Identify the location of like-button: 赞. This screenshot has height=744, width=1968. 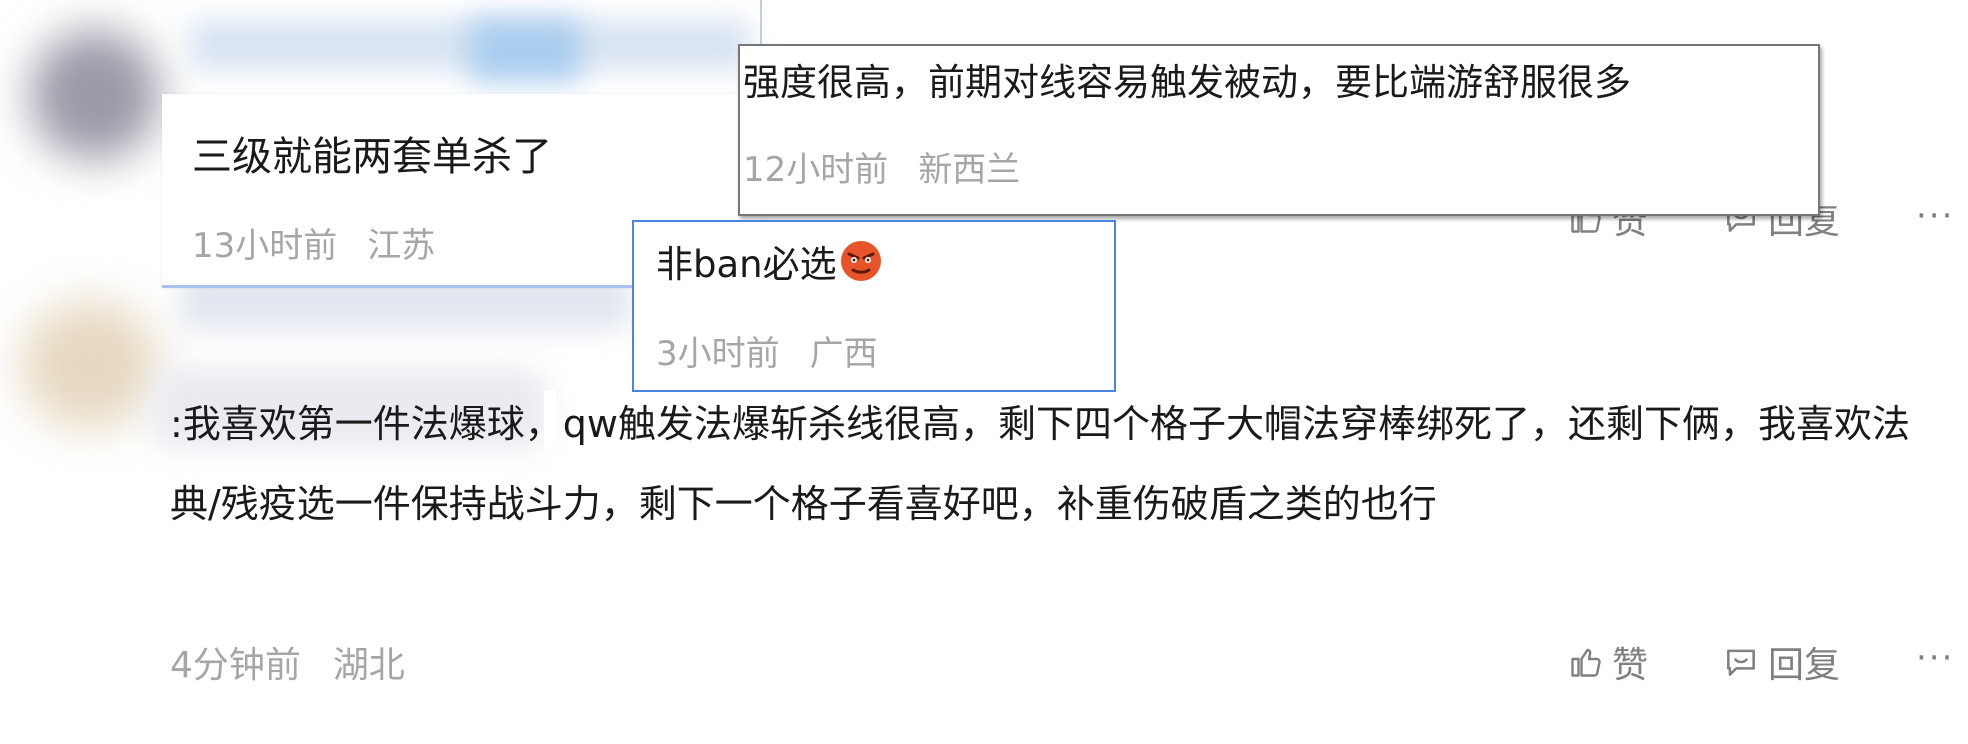
(1608, 662).